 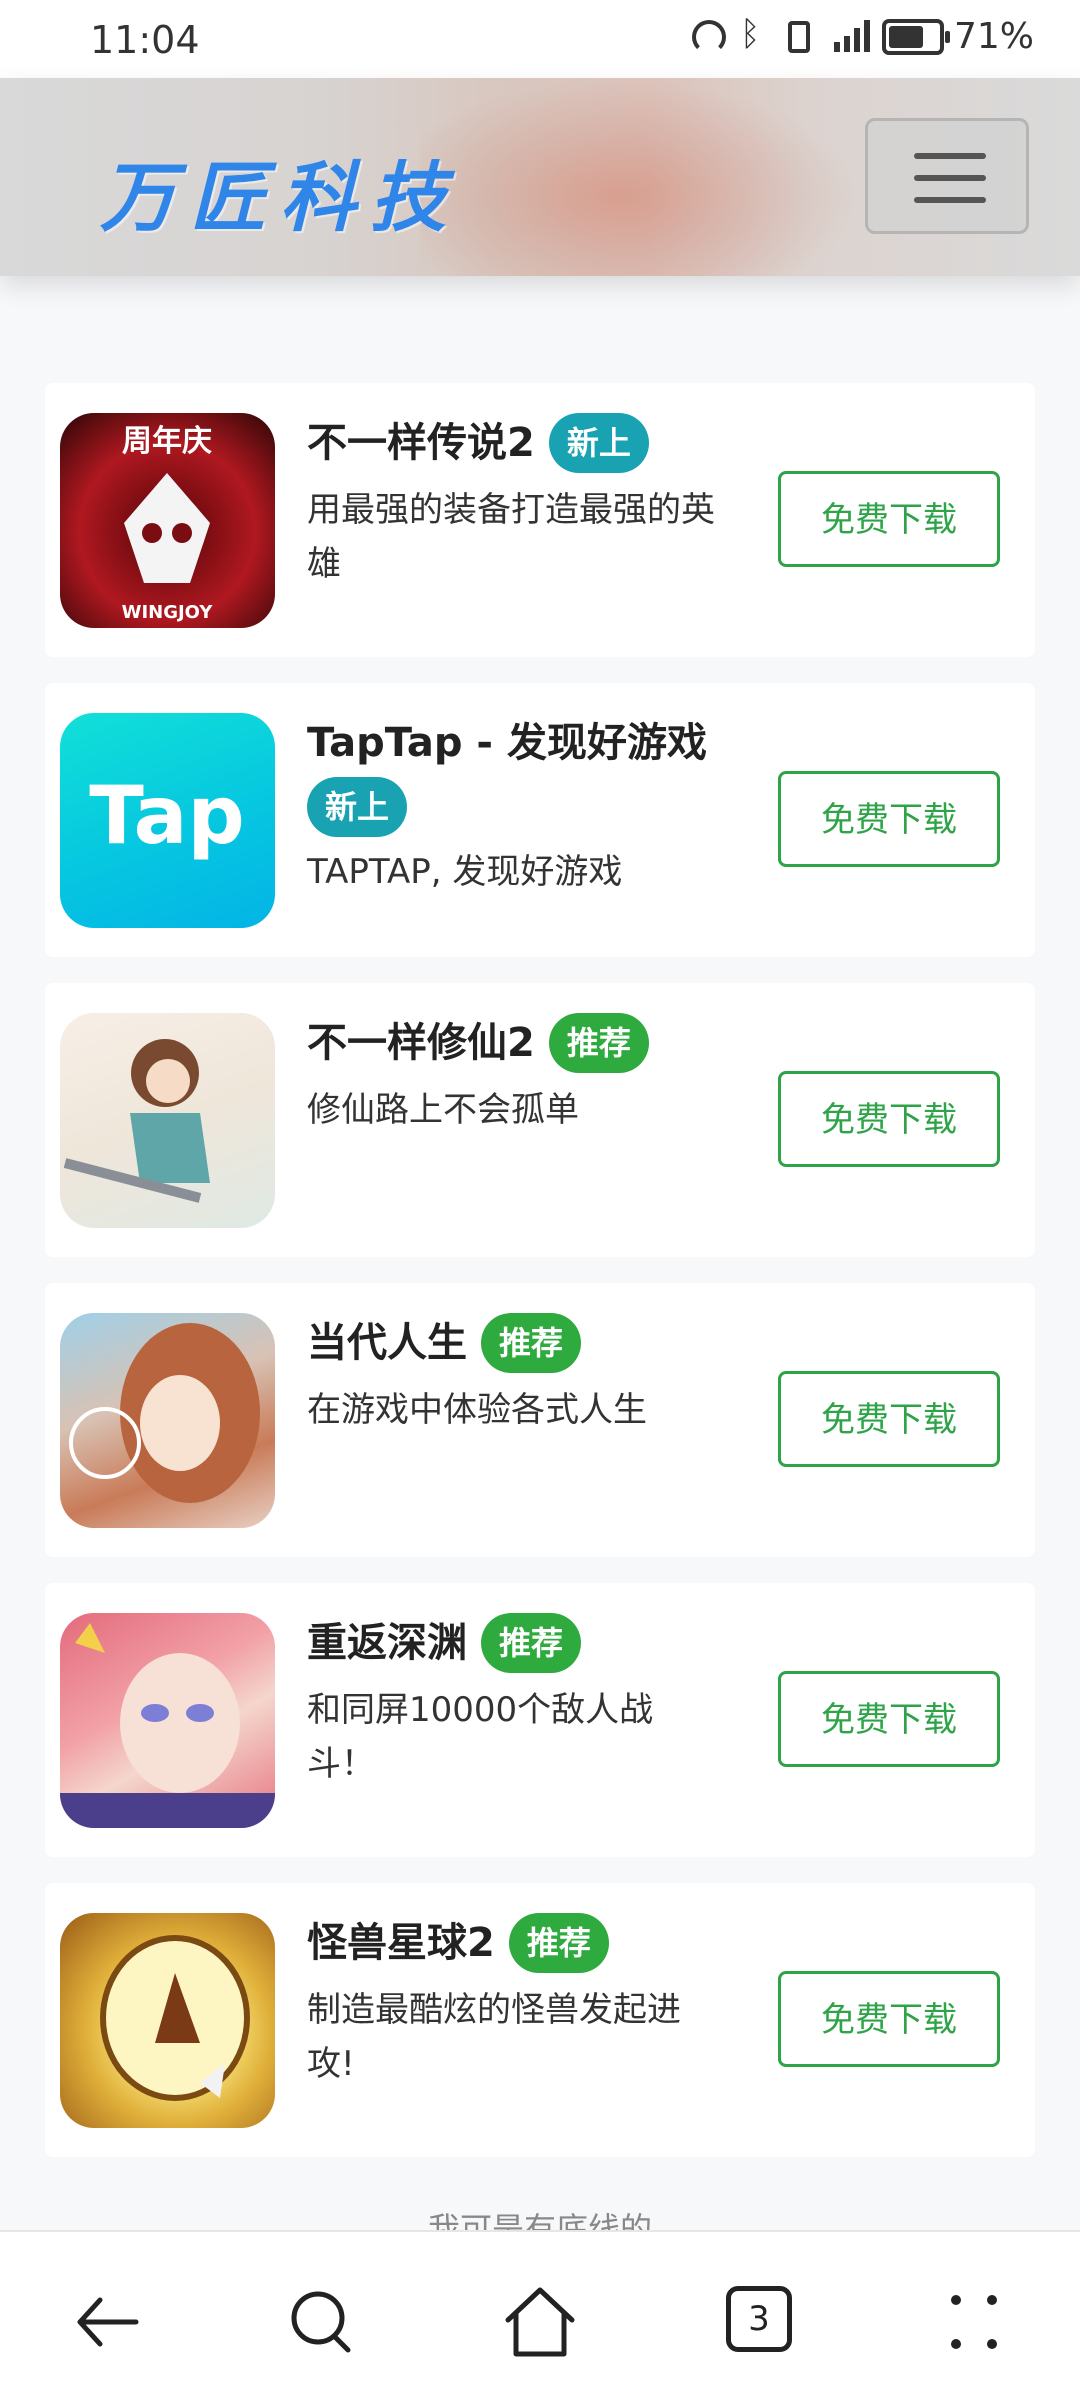 What do you see at coordinates (640, 177) in the screenshot?
I see `header-banner-art` at bounding box center [640, 177].